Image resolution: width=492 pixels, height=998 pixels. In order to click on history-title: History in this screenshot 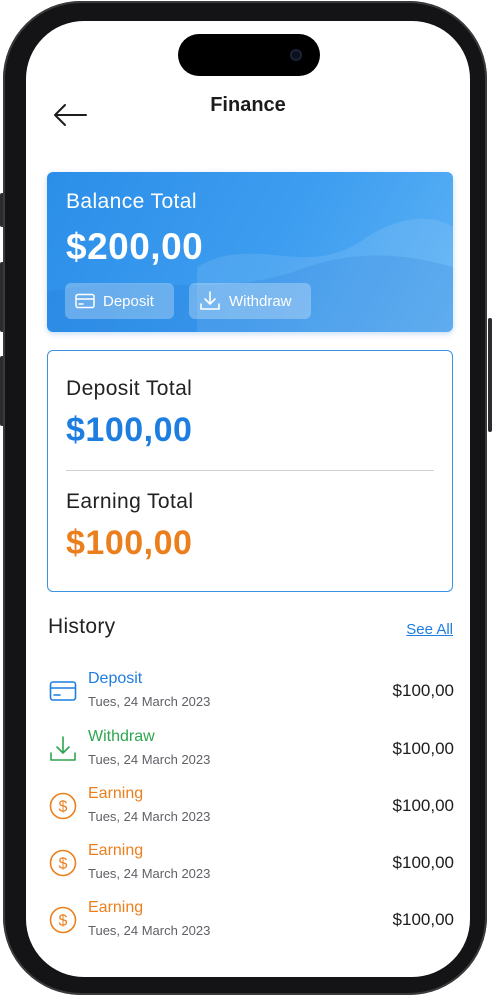, I will do `click(82, 626)`.